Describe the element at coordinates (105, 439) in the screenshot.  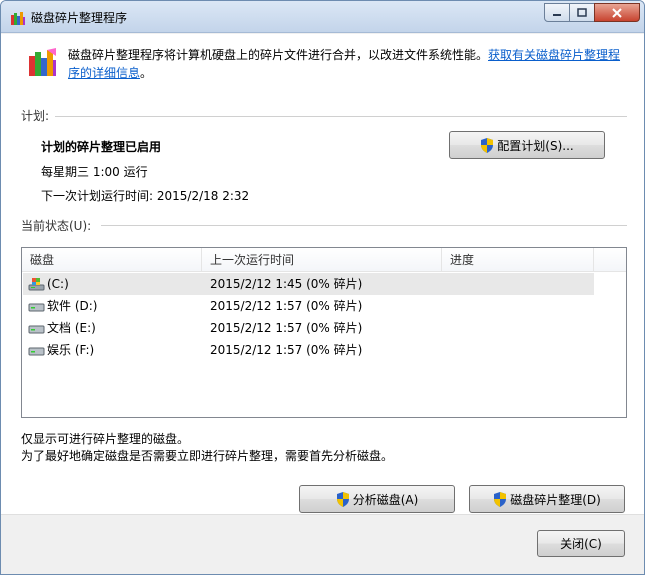
I see `note-defraggable-only: 仅显示可进行碎片整理的磁盘。` at that location.